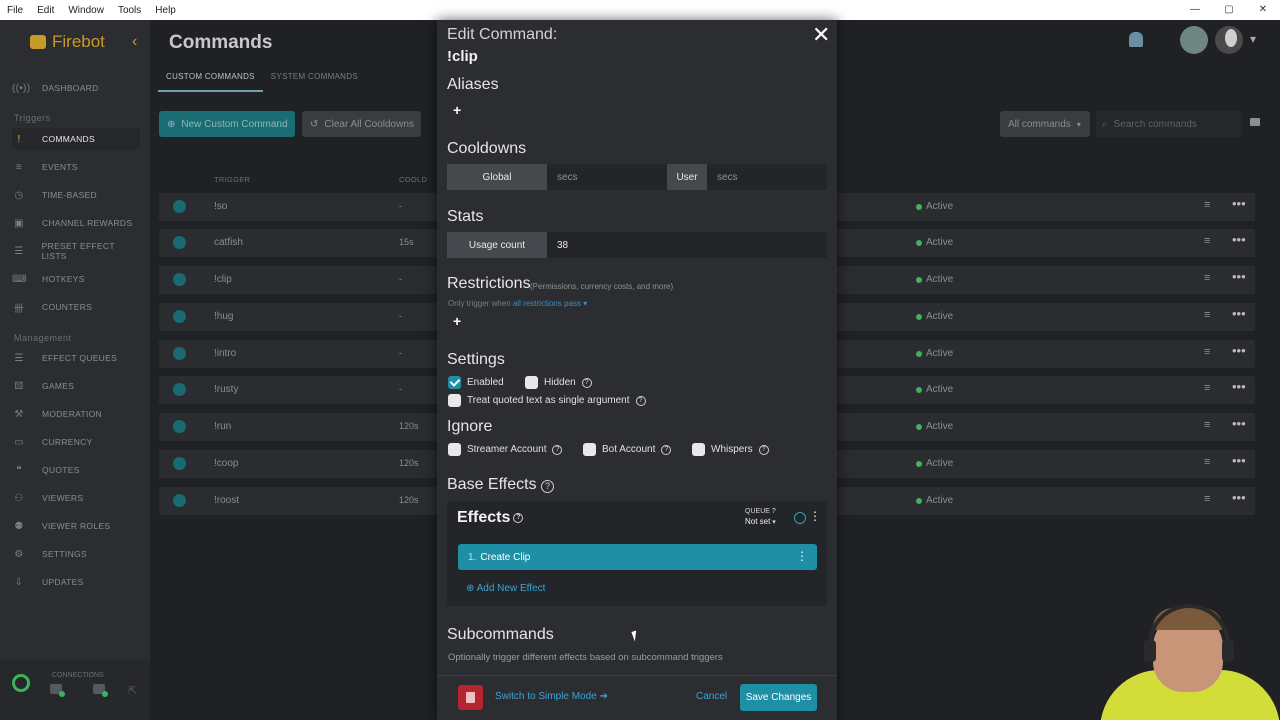 This screenshot has height=720, width=1280. I want to click on minimize-icon: —, so click(1195, 10).